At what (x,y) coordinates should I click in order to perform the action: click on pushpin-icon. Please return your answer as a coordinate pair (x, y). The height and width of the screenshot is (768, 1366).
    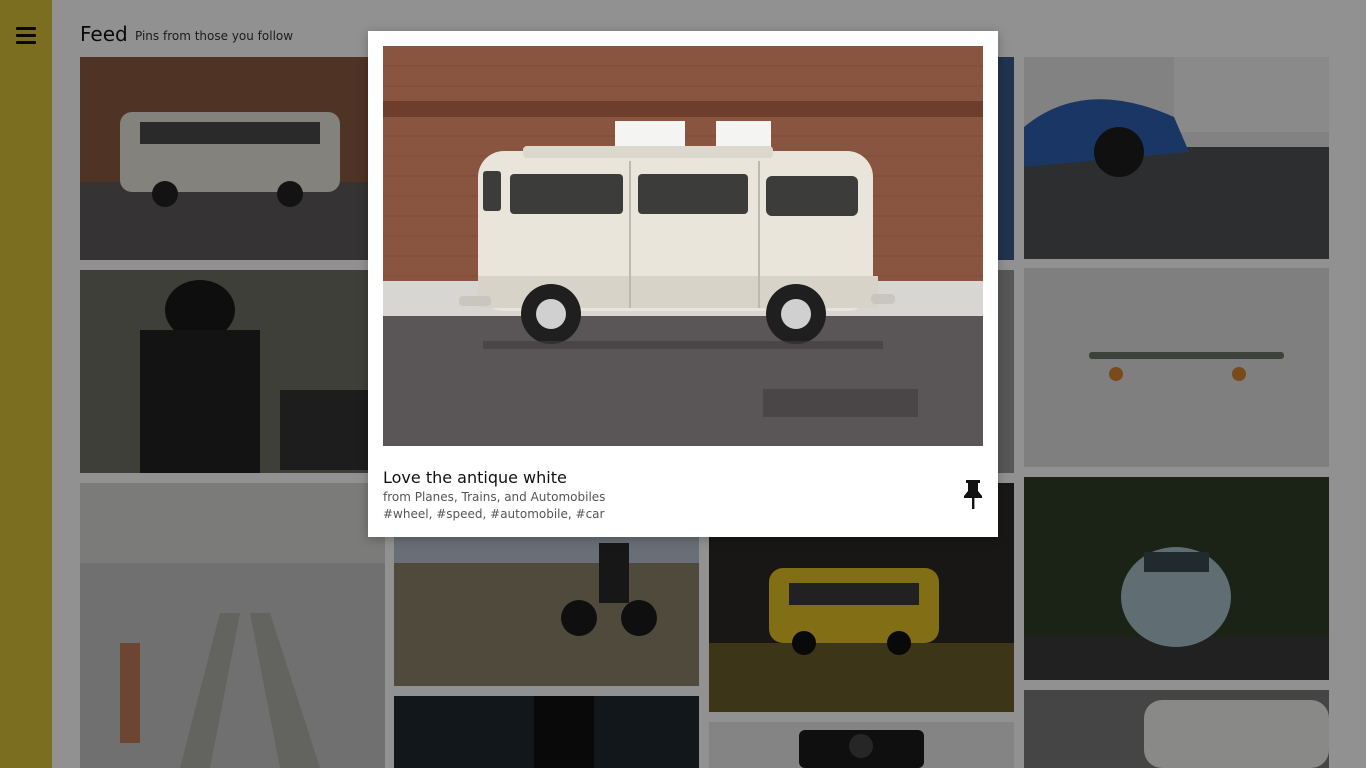
    Looking at the image, I should click on (973, 494).